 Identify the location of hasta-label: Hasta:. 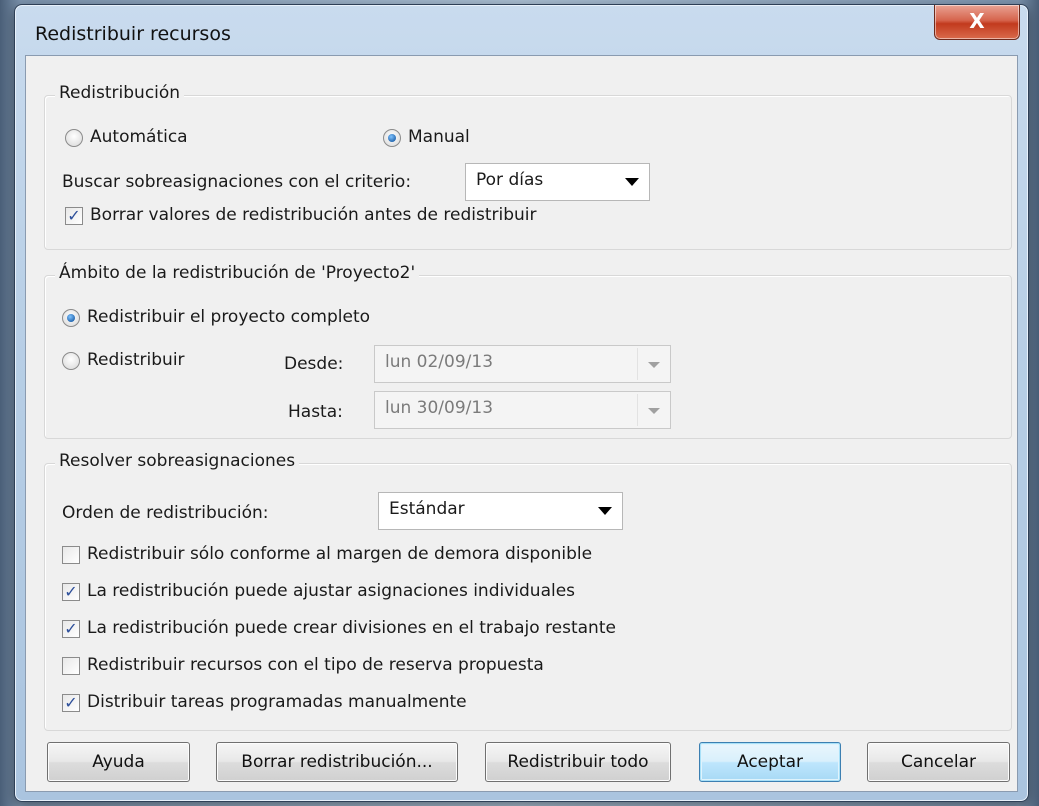
(315, 412).